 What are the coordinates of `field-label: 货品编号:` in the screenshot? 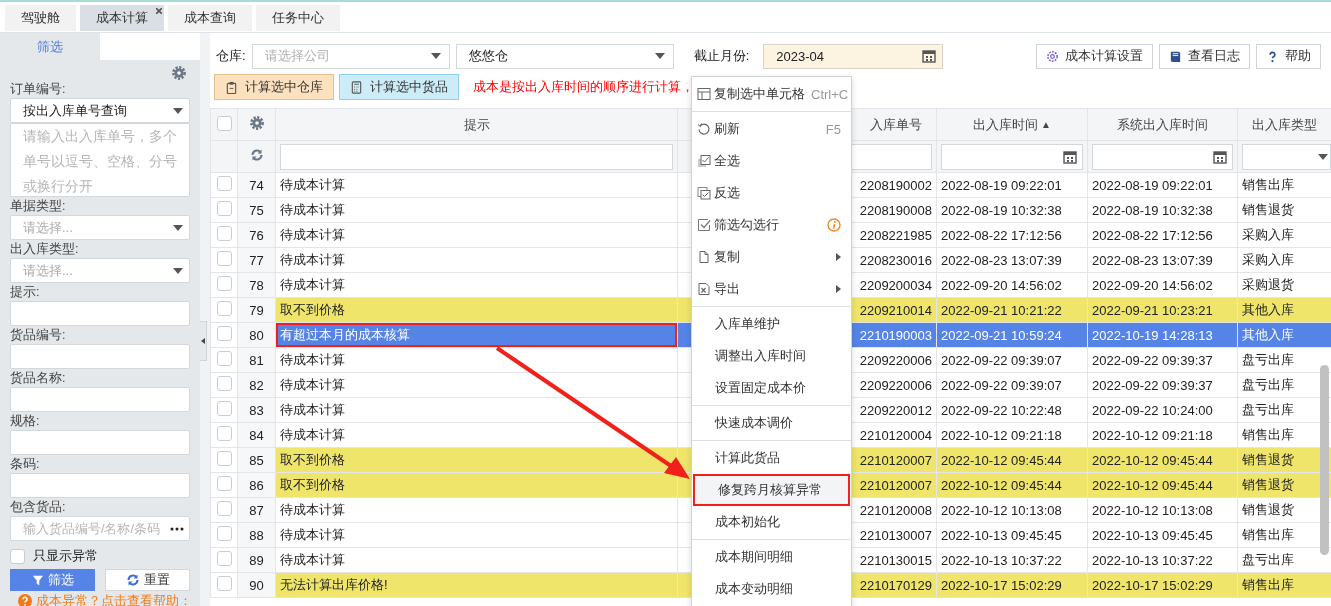 It's located at (38, 335).